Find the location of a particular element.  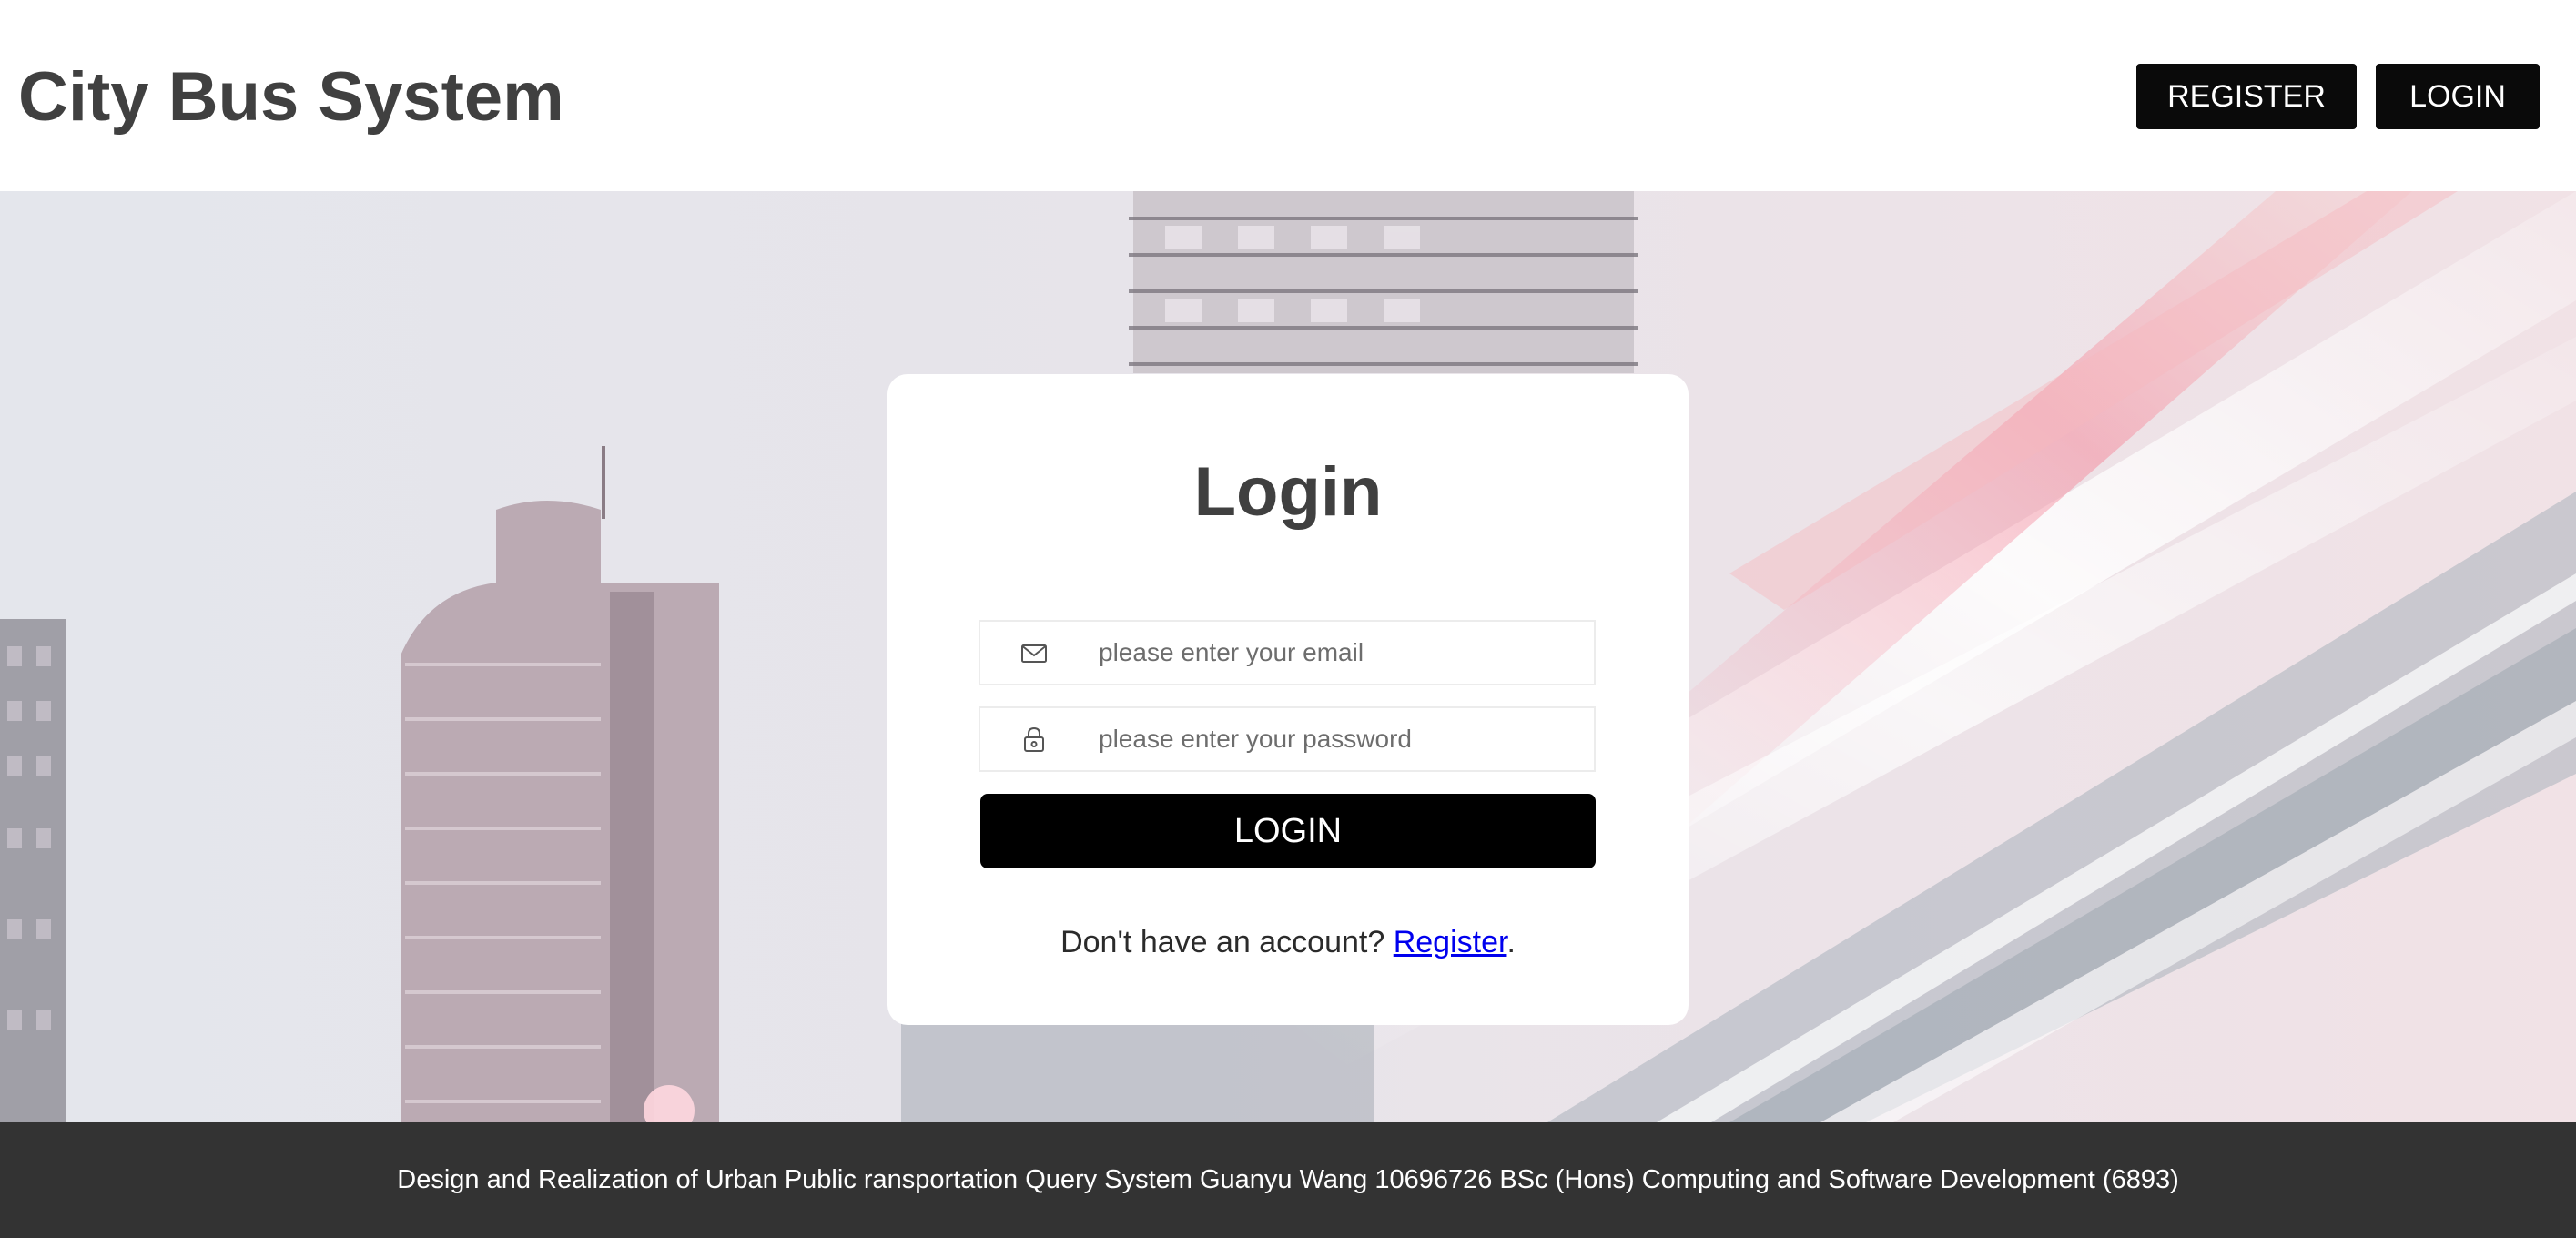

signup-prompt-text: Don't have an account? is located at coordinates (1227, 942).